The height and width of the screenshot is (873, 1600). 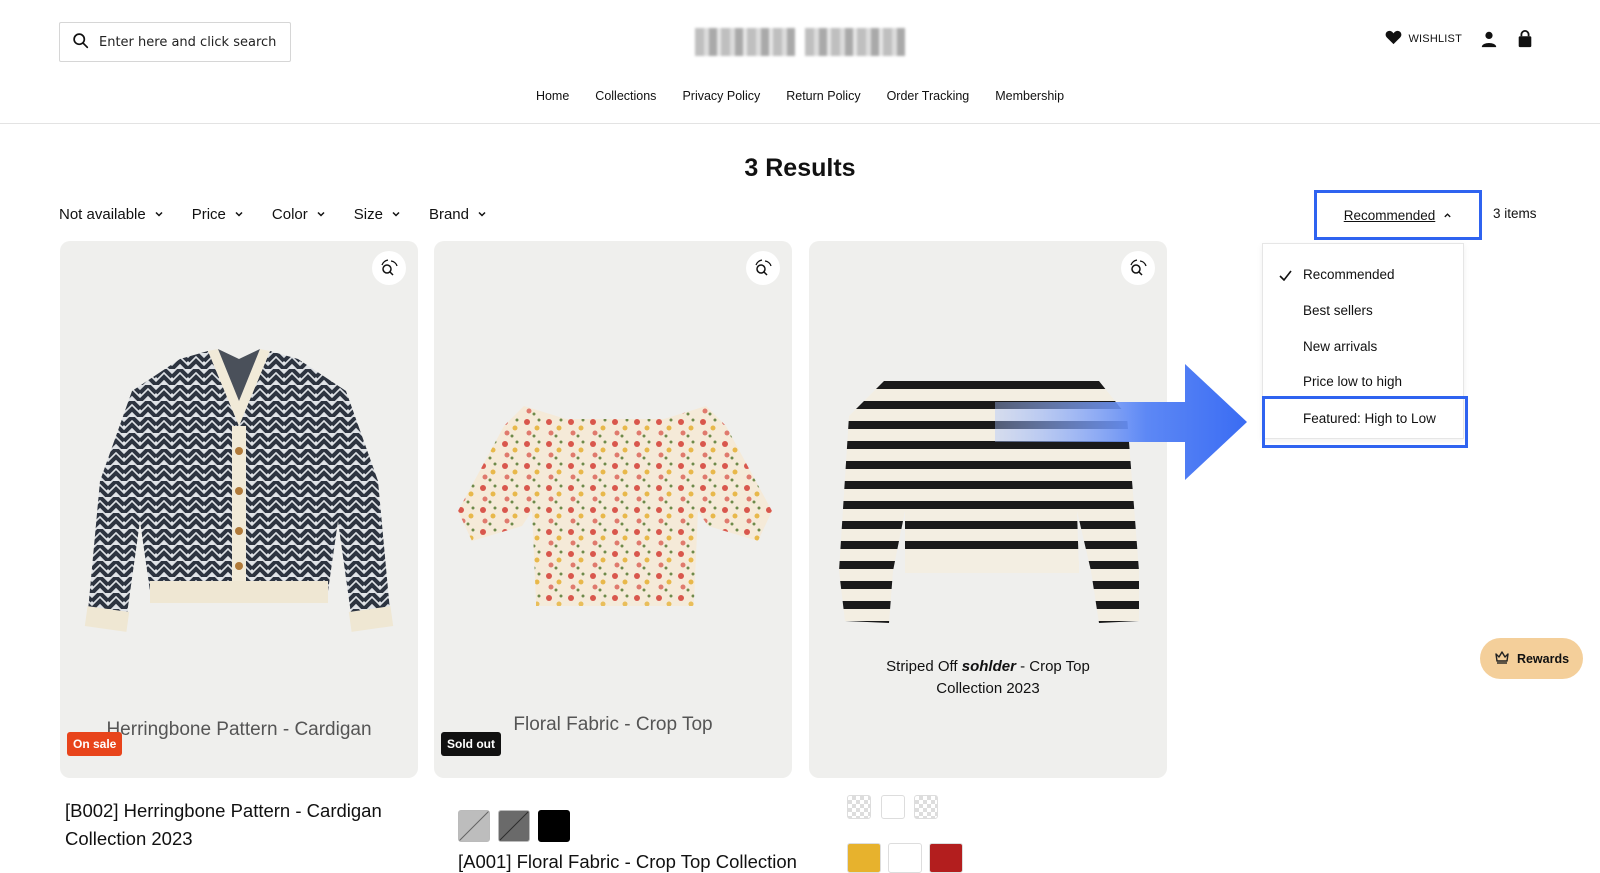 I want to click on filter-availability: Not available, so click(x=111, y=214).